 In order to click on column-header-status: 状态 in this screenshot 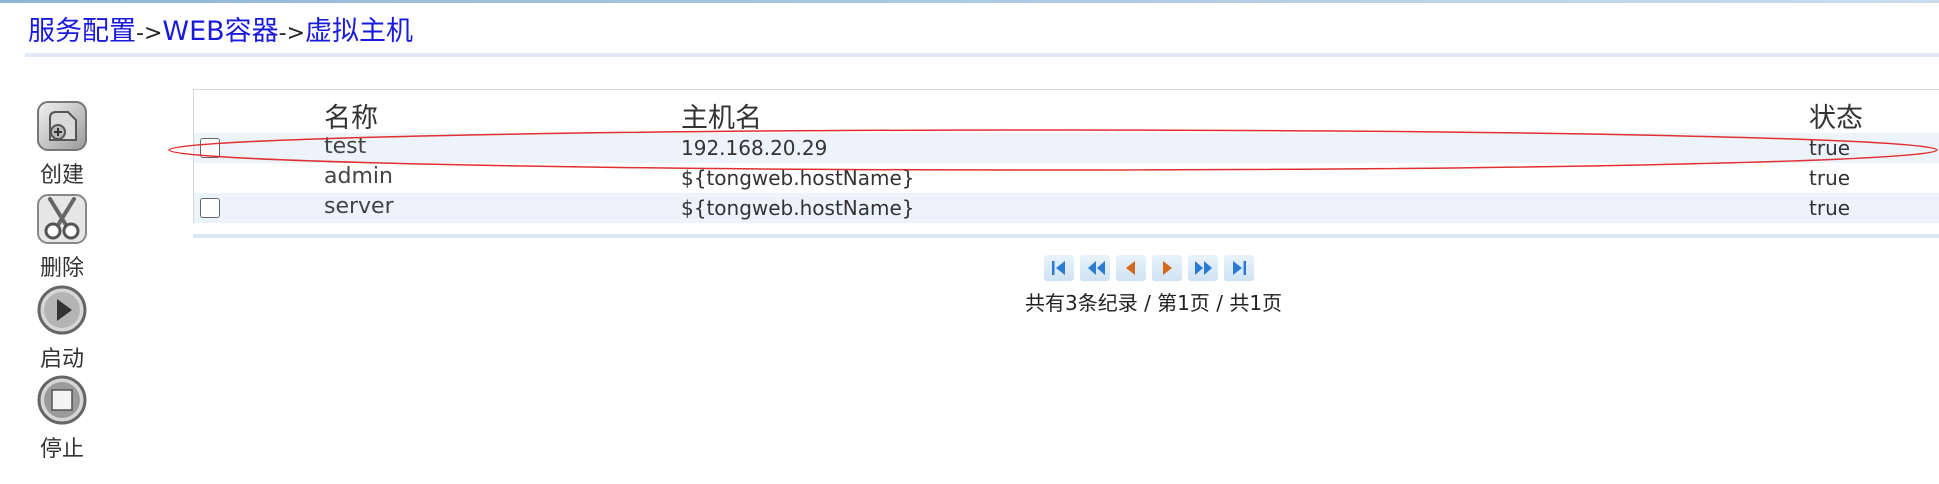, I will do `click(1836, 115)`.